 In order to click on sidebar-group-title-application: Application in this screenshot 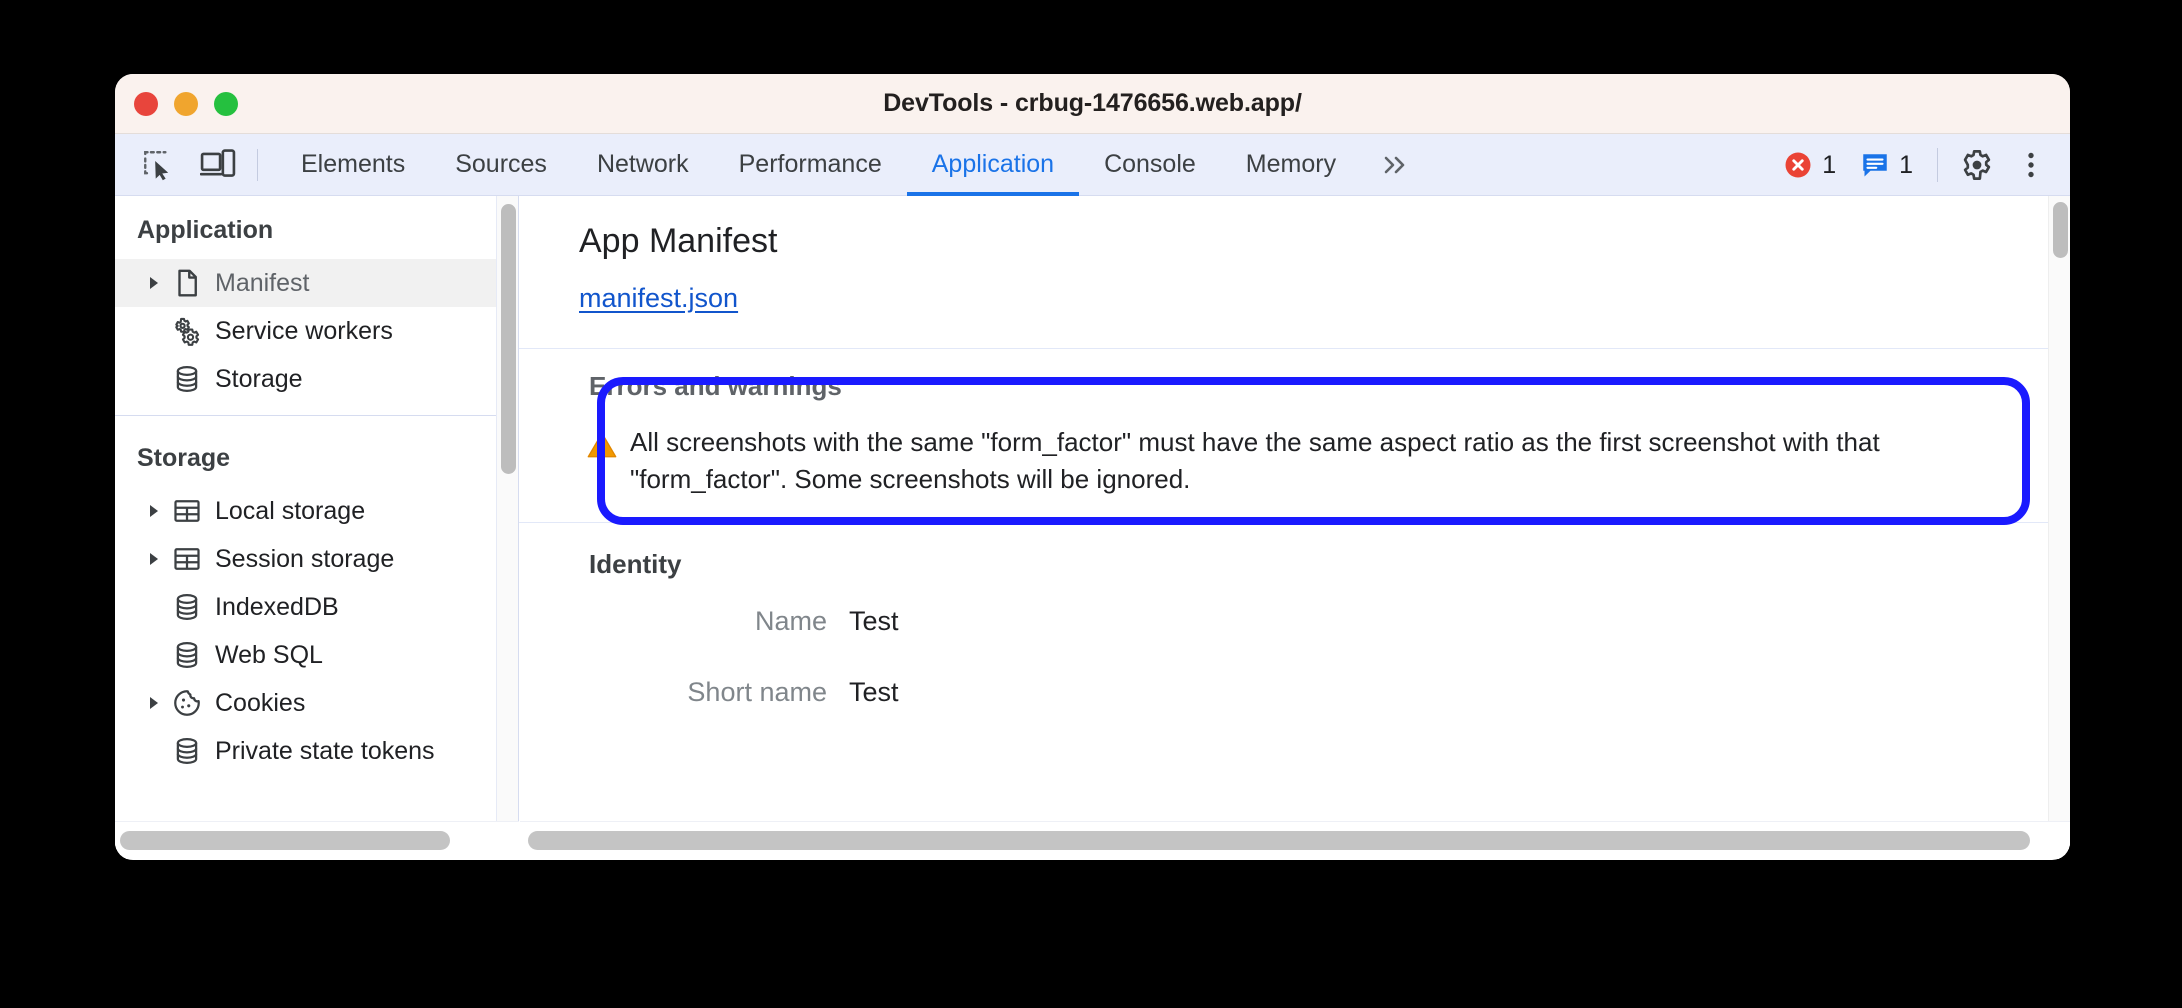, I will do `click(205, 230)`.